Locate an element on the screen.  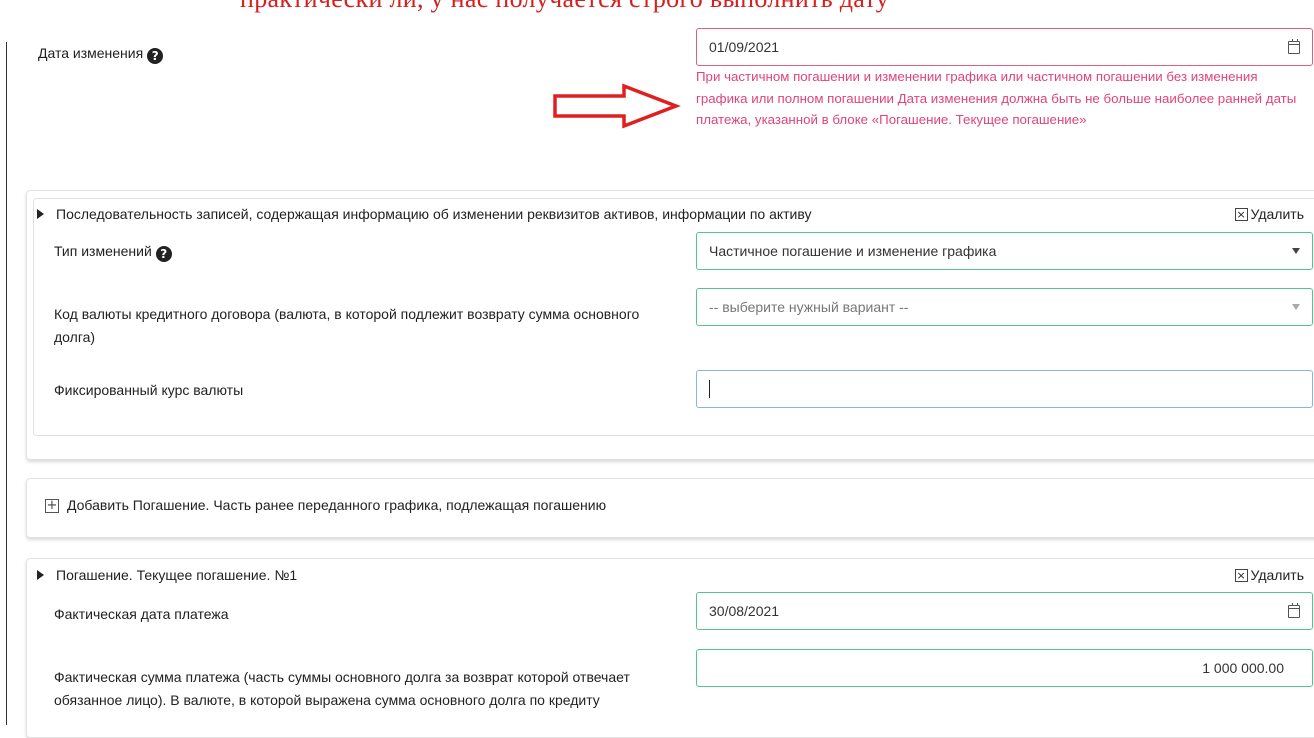
currency-code-select: -- выберите нужный вариант -- is located at coordinates (1004, 307).